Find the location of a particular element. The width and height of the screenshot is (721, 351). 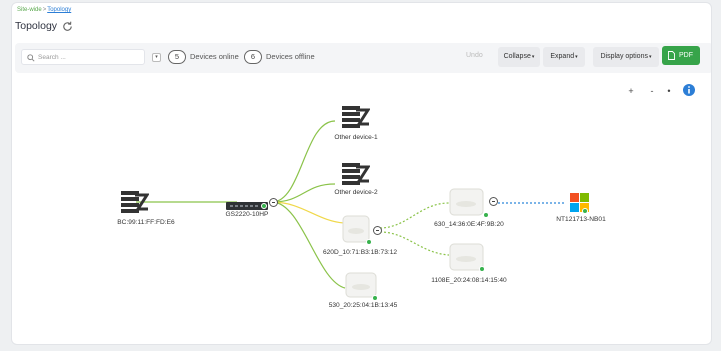

display-options-label: Display options is located at coordinates (624, 56).